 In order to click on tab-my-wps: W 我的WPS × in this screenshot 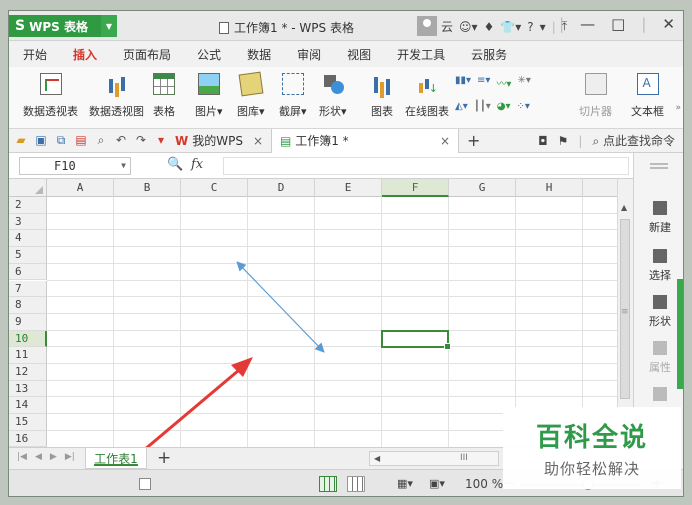, I will do `click(219, 141)`.